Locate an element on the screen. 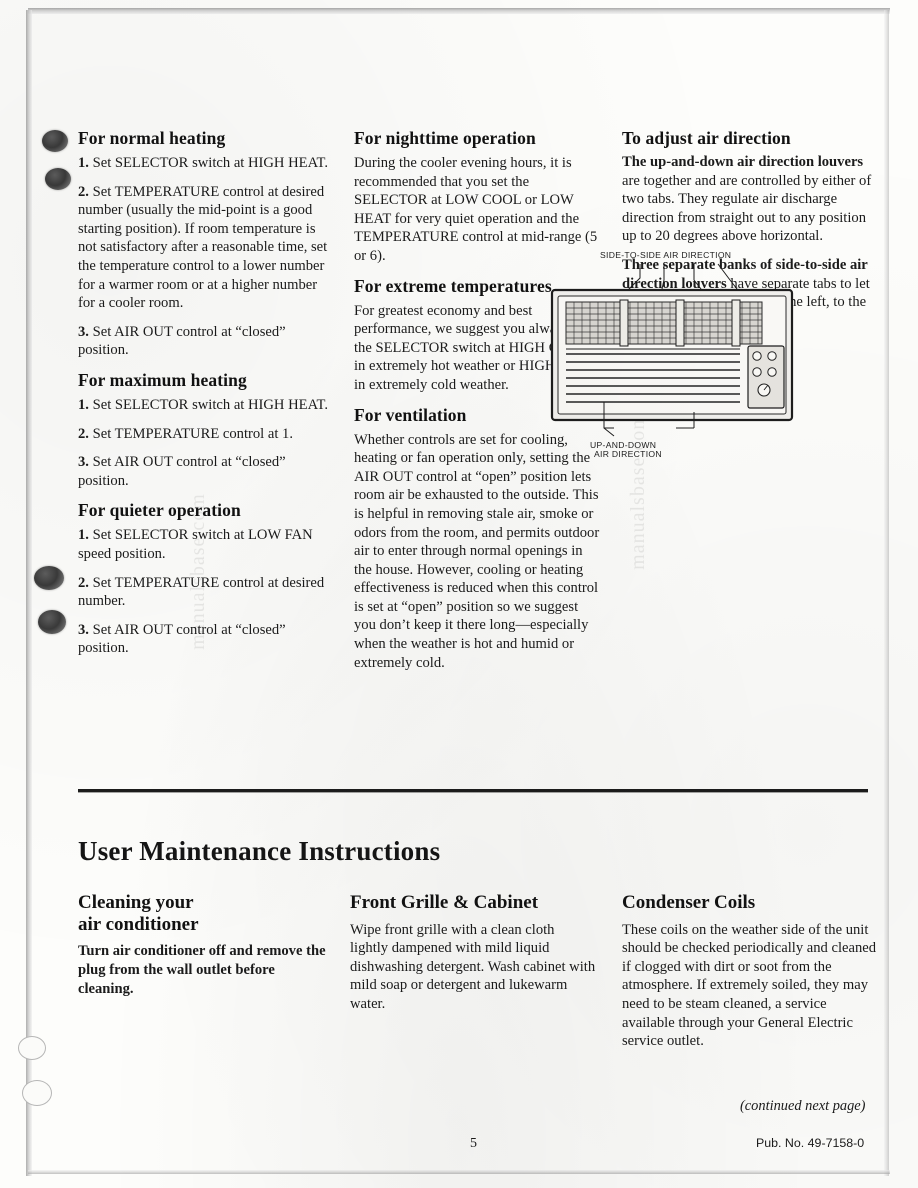  diagram-label-air-direction: AIR DIRECTION is located at coordinates (628, 454).